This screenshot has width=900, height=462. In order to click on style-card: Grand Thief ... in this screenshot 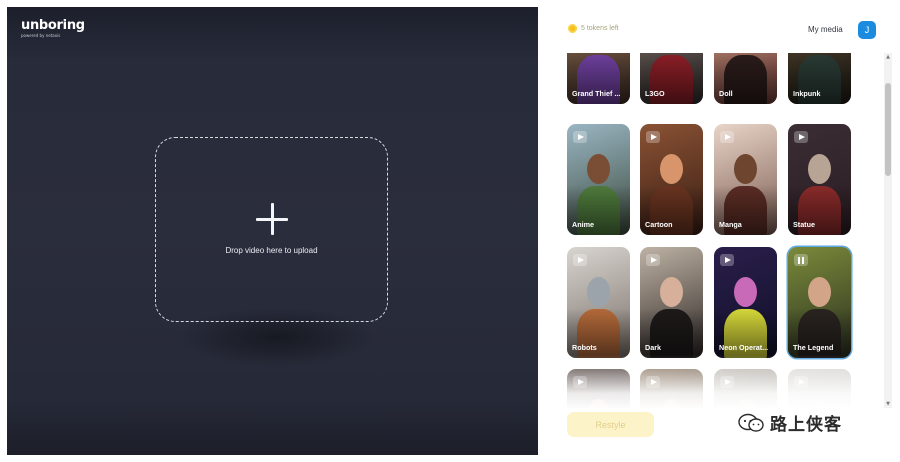, I will do `click(598, 78)`.